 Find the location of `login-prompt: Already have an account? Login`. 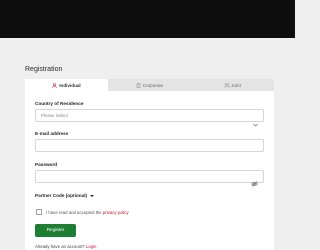

login-prompt: Already have an account? Login is located at coordinates (65, 246).